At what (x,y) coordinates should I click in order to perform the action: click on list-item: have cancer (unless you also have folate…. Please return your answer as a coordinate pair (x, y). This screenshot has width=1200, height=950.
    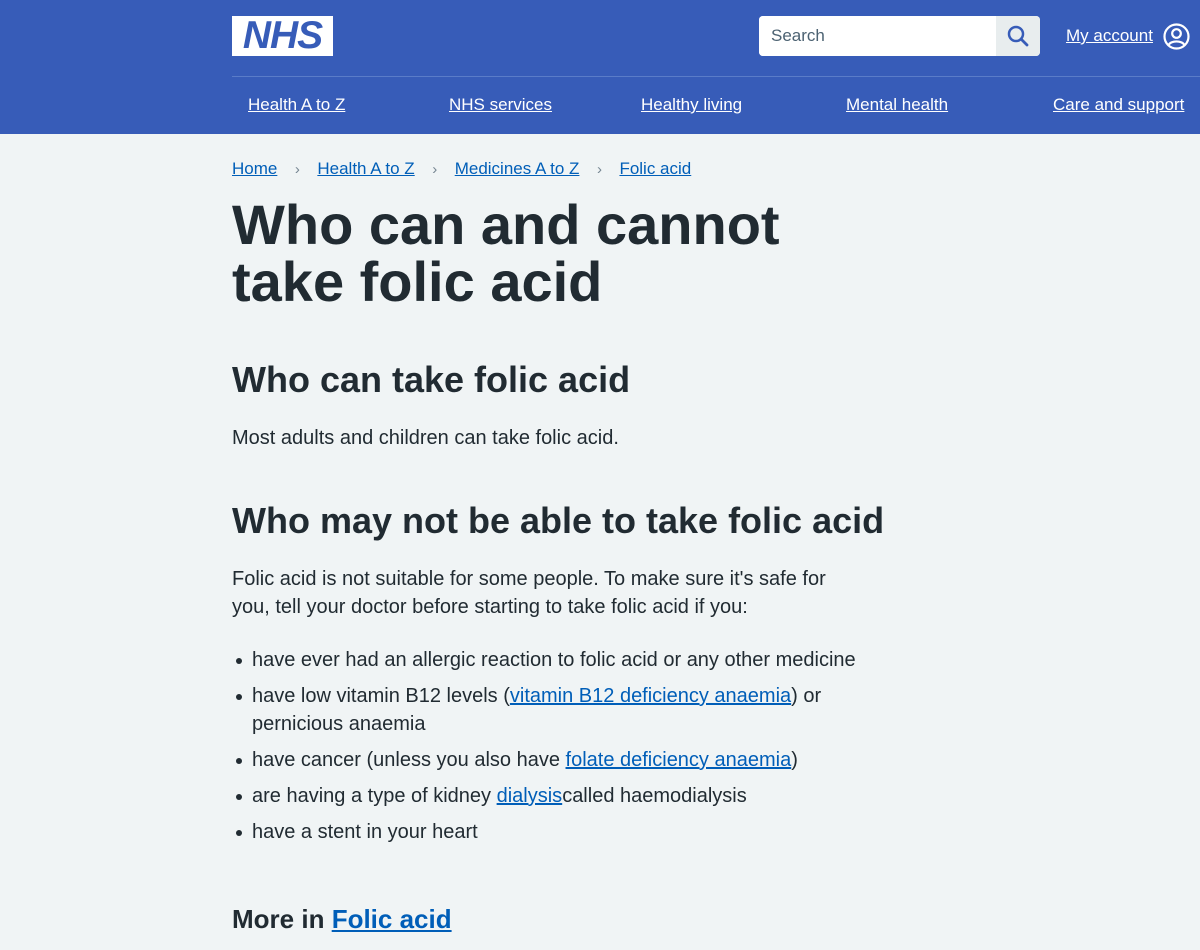
    Looking at the image, I should click on (562, 760).